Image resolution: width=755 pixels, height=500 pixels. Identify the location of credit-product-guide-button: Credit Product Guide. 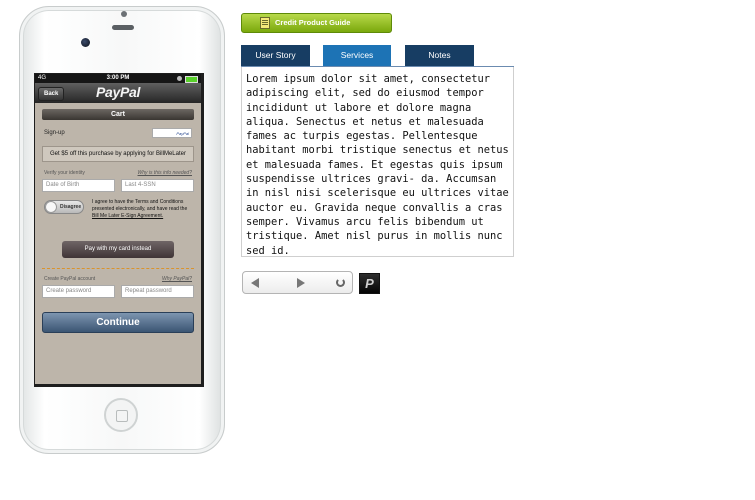
(316, 23).